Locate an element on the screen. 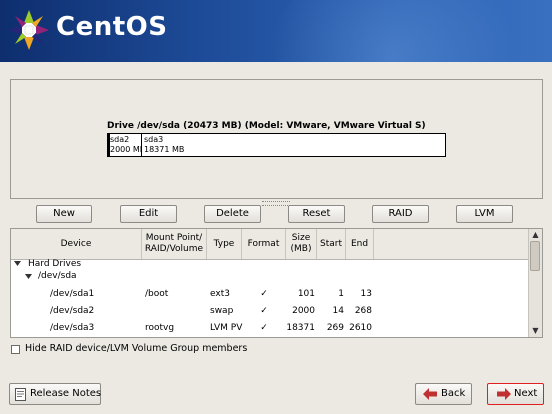  edit-button-label: Edit is located at coordinates (148, 213).